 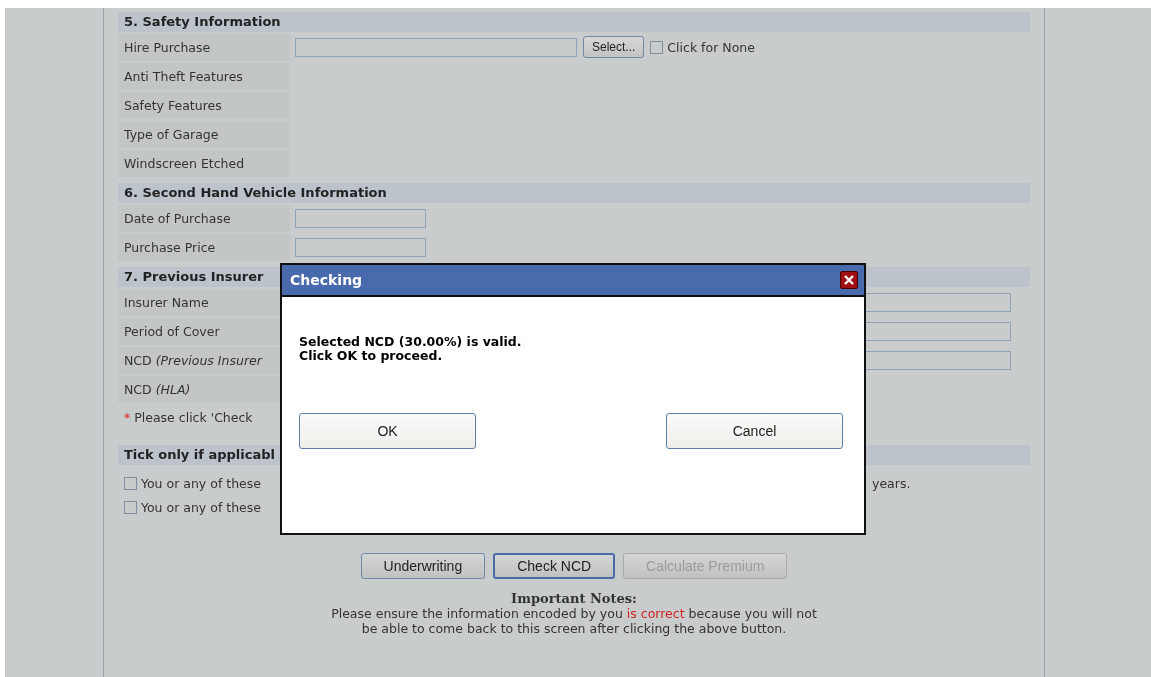 What do you see at coordinates (554, 566) in the screenshot?
I see `action-button: Check NCD` at bounding box center [554, 566].